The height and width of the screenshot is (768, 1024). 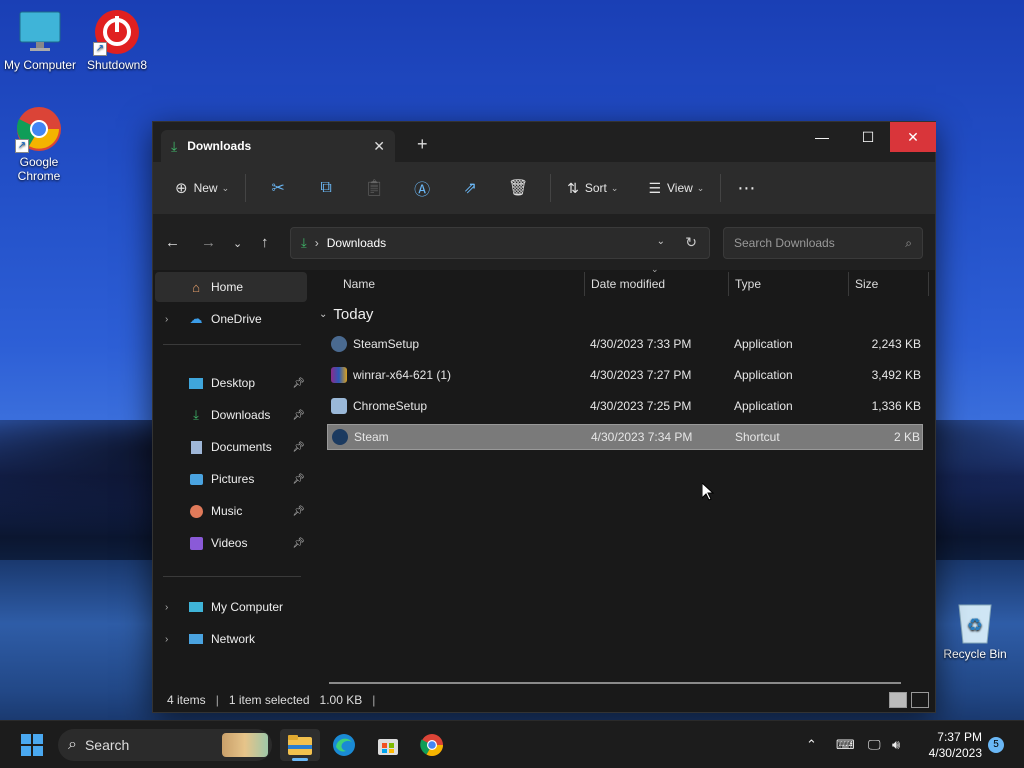 I want to click on tab-downloads: ⤓ Downloads ✕, so click(x=278, y=146).